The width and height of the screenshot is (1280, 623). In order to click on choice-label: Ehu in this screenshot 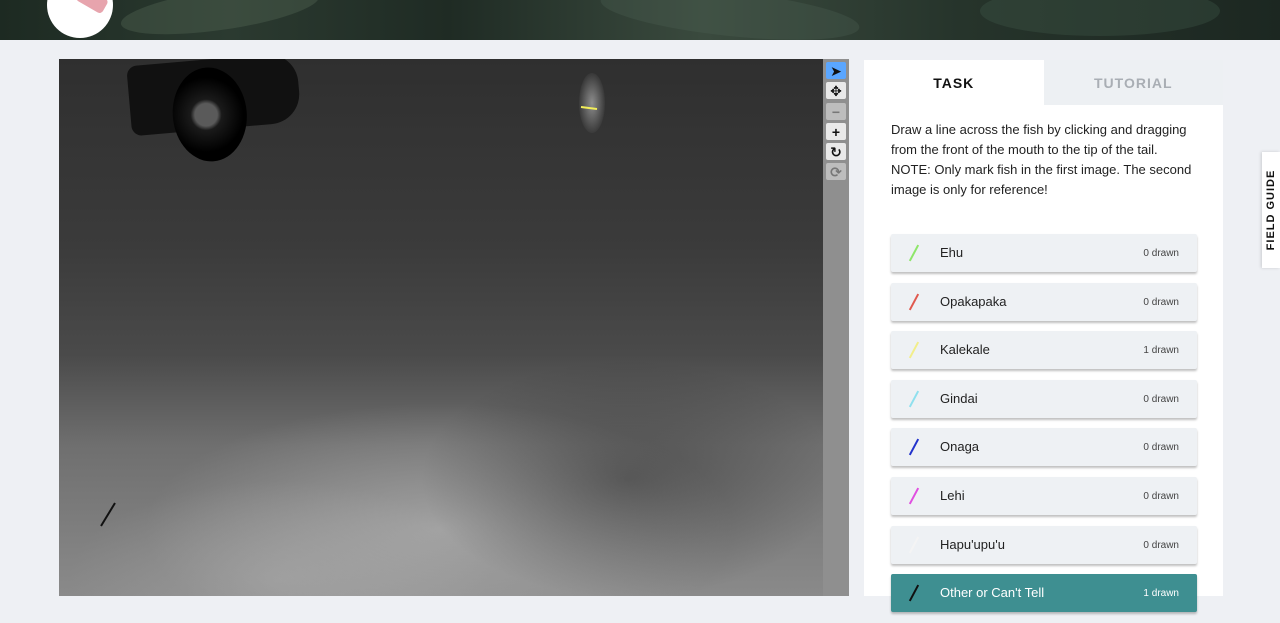, I will do `click(952, 252)`.